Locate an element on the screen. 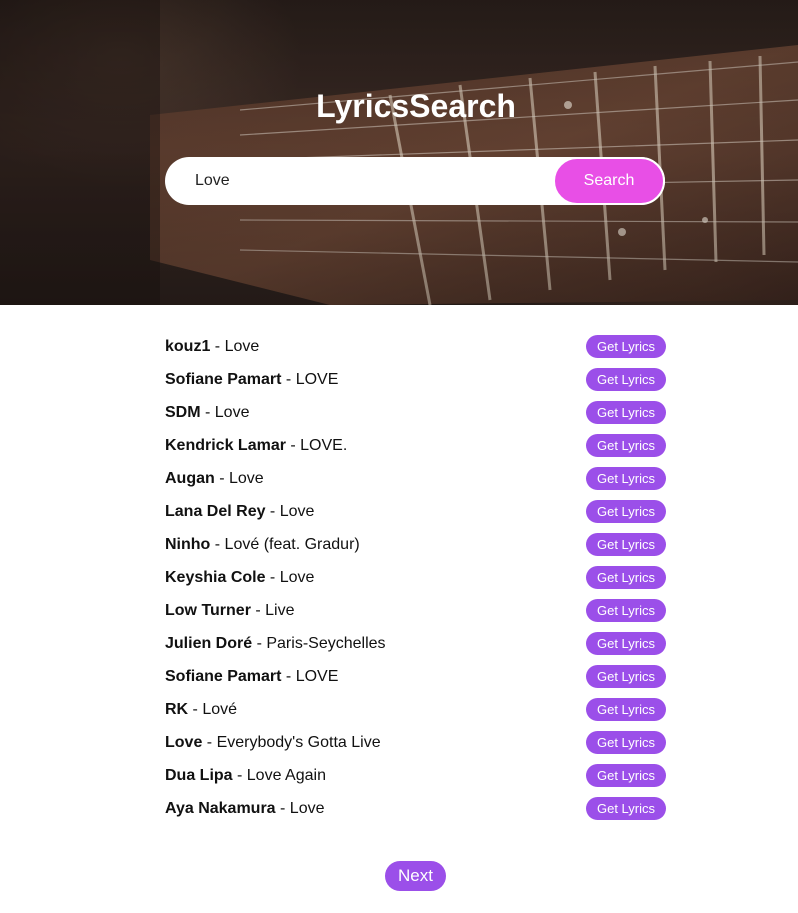 This screenshot has width=798, height=913. song-info: kouz1 - Love is located at coordinates (212, 347).